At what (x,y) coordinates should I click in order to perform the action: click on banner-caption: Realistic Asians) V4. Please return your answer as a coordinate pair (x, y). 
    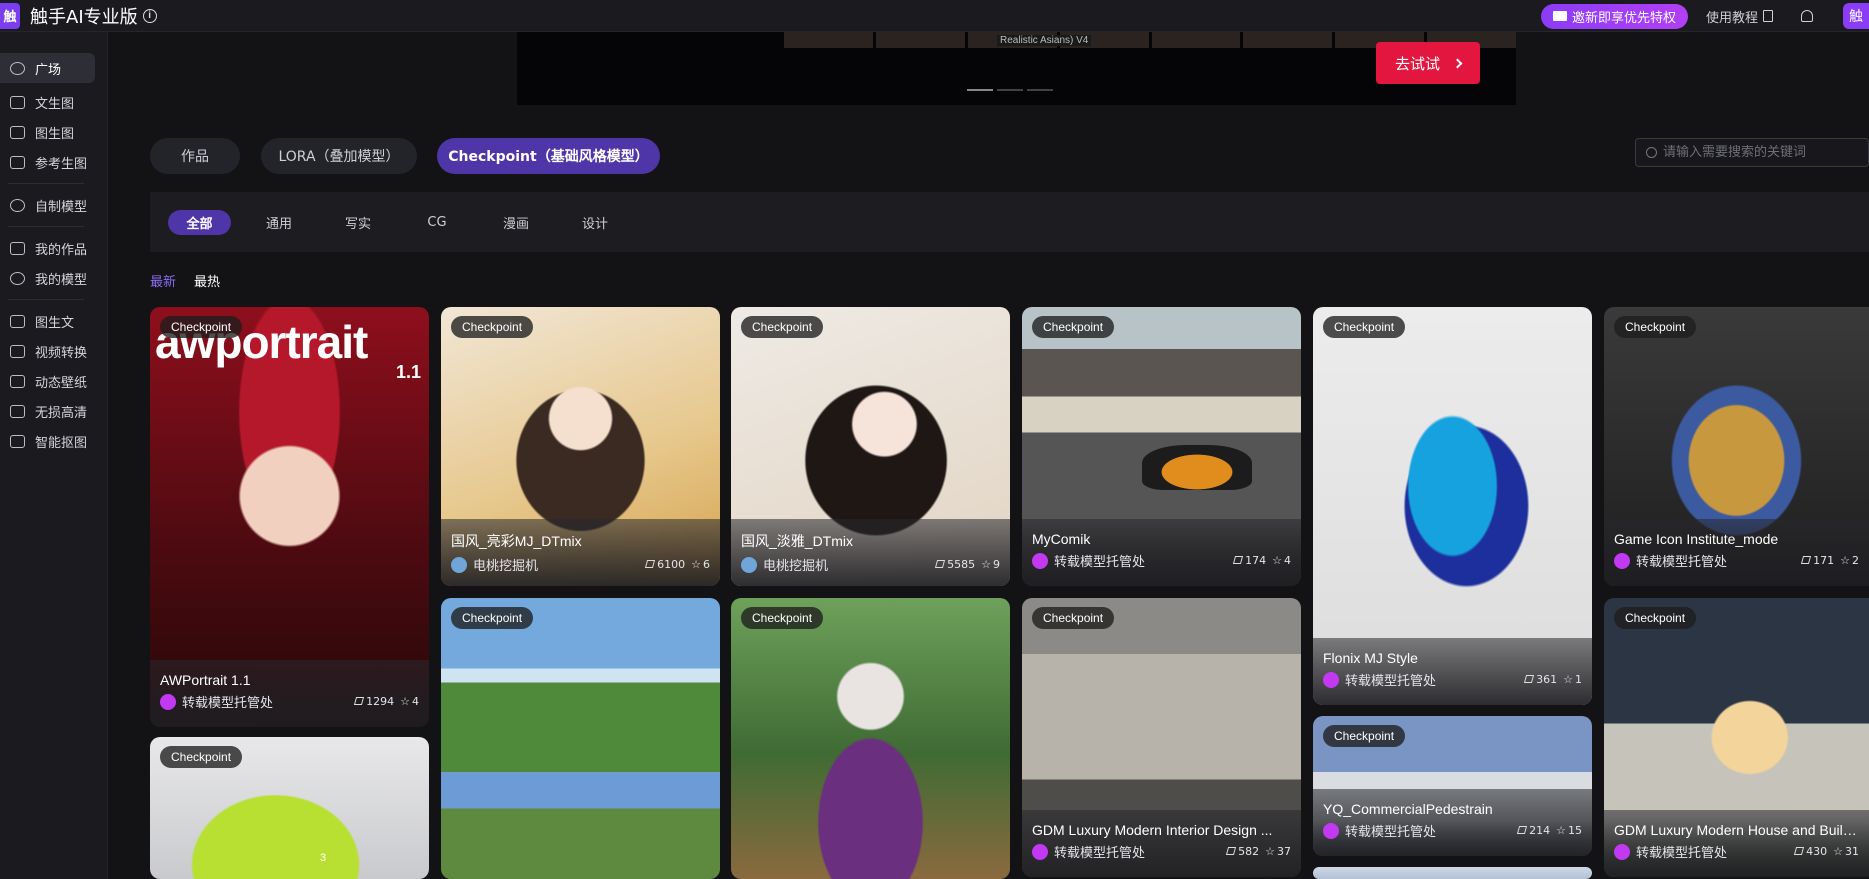
    Looking at the image, I should click on (1044, 40).